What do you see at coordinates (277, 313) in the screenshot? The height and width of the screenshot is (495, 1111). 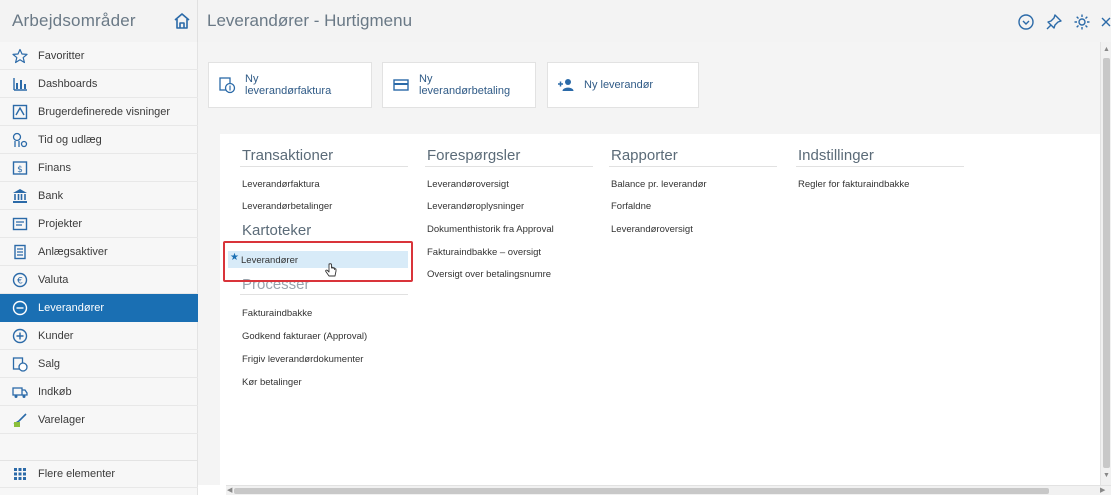 I see `link-fakturaindbakke: Fakturaindbakke` at bounding box center [277, 313].